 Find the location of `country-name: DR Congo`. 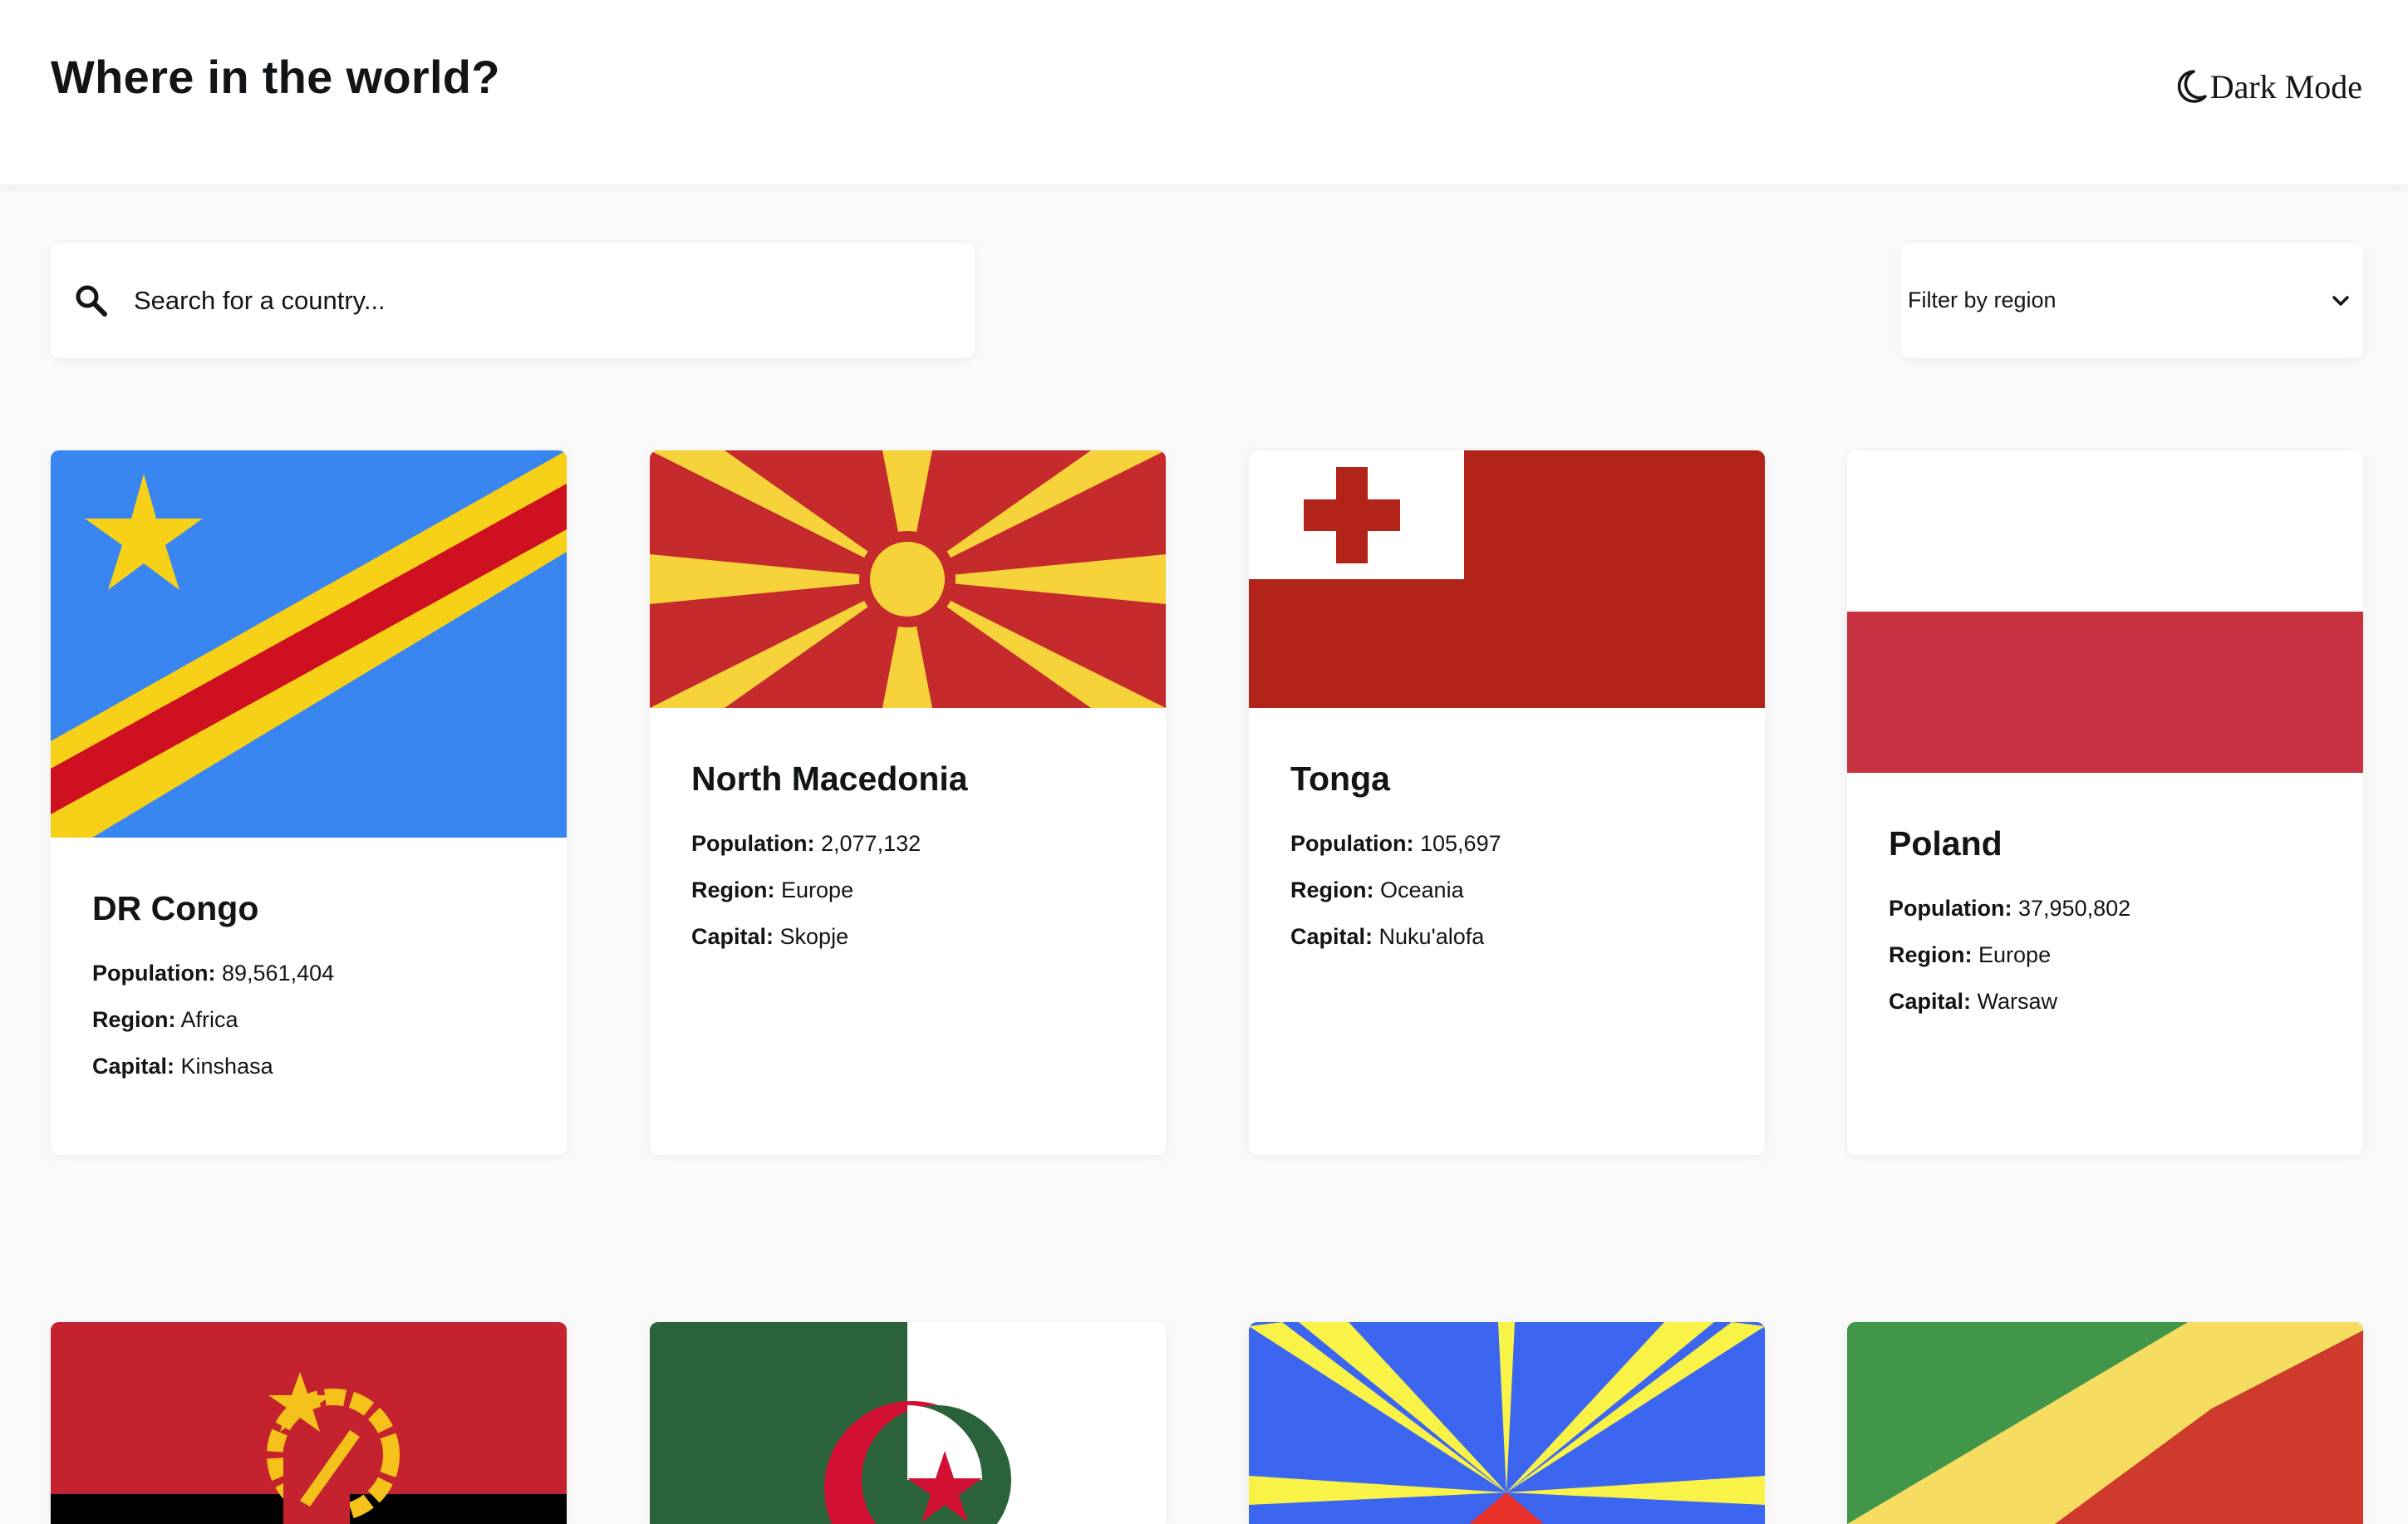

country-name: DR Congo is located at coordinates (175, 908).